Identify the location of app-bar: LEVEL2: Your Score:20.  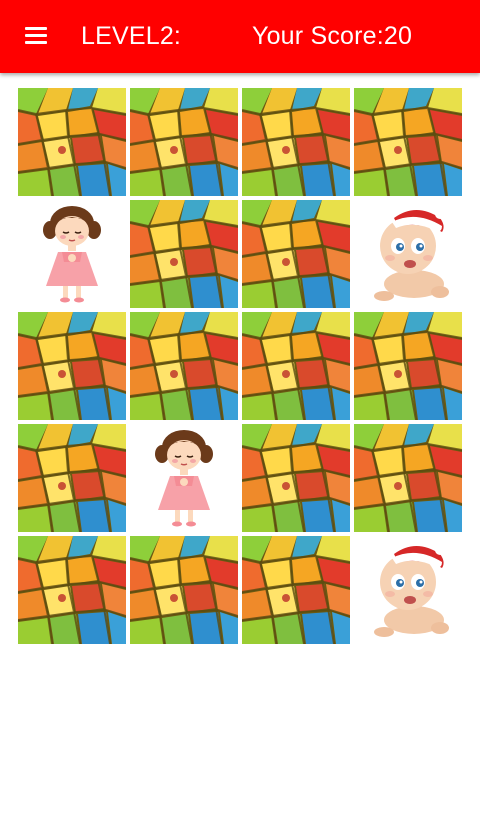
(240, 36).